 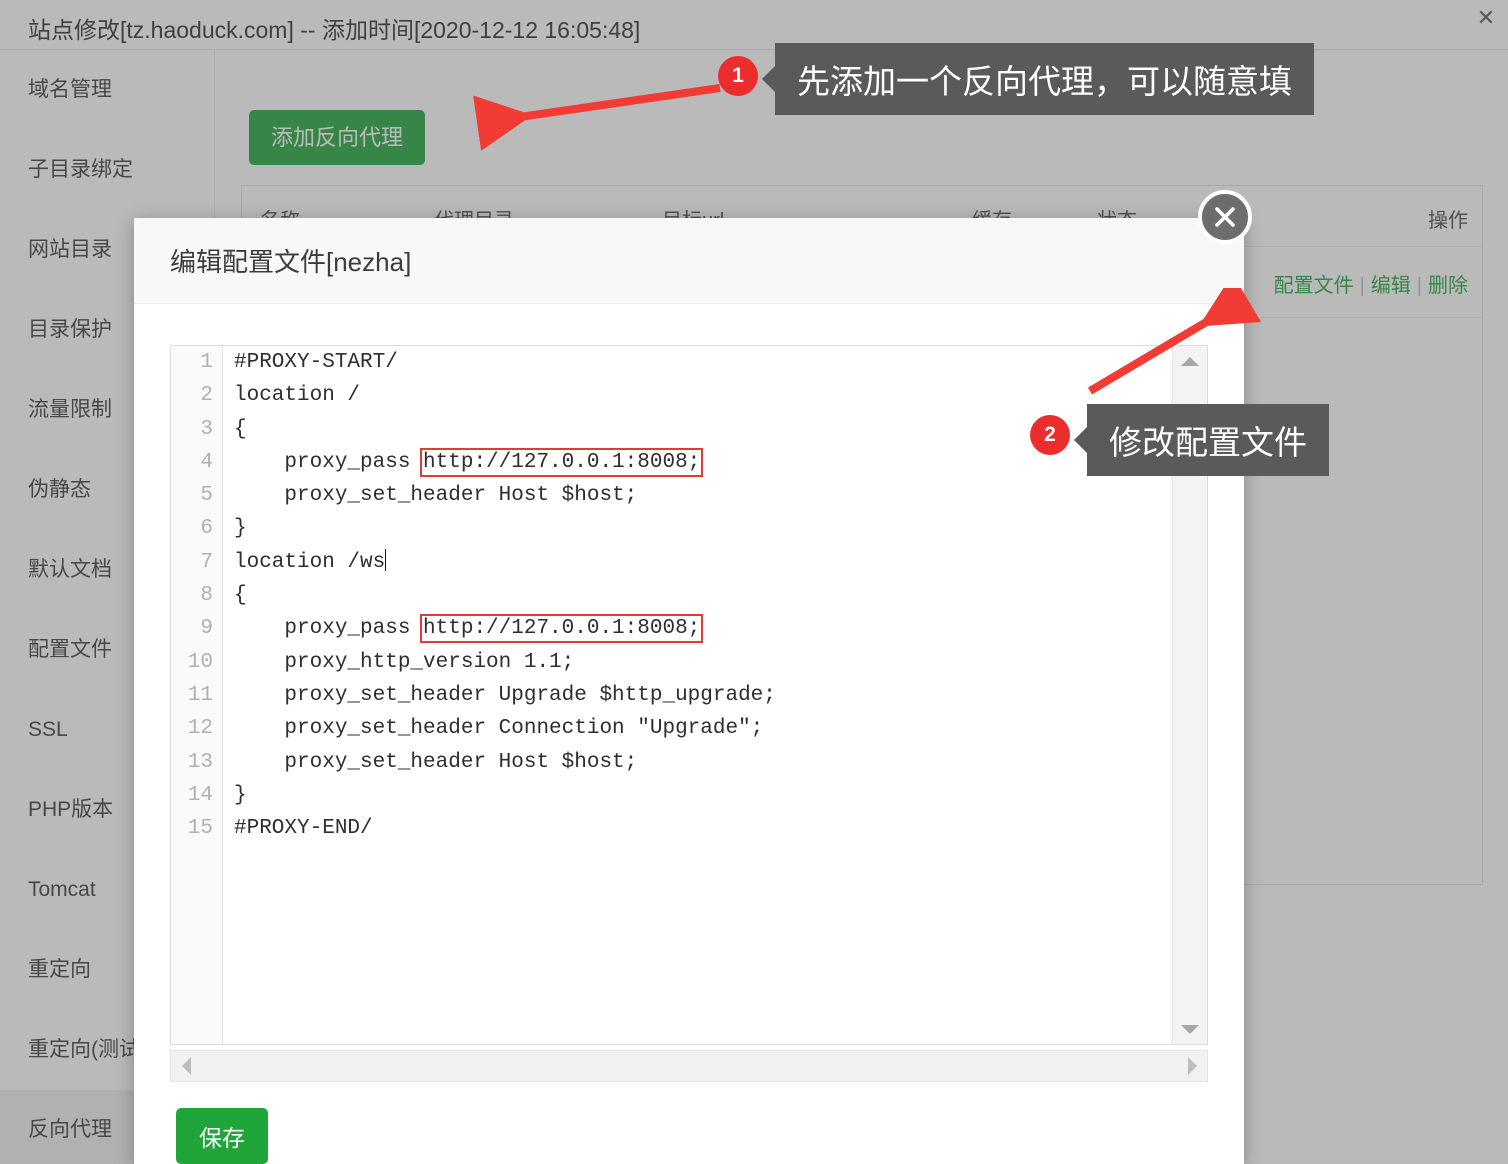 I want to click on line-number: 12, so click(x=200, y=729).